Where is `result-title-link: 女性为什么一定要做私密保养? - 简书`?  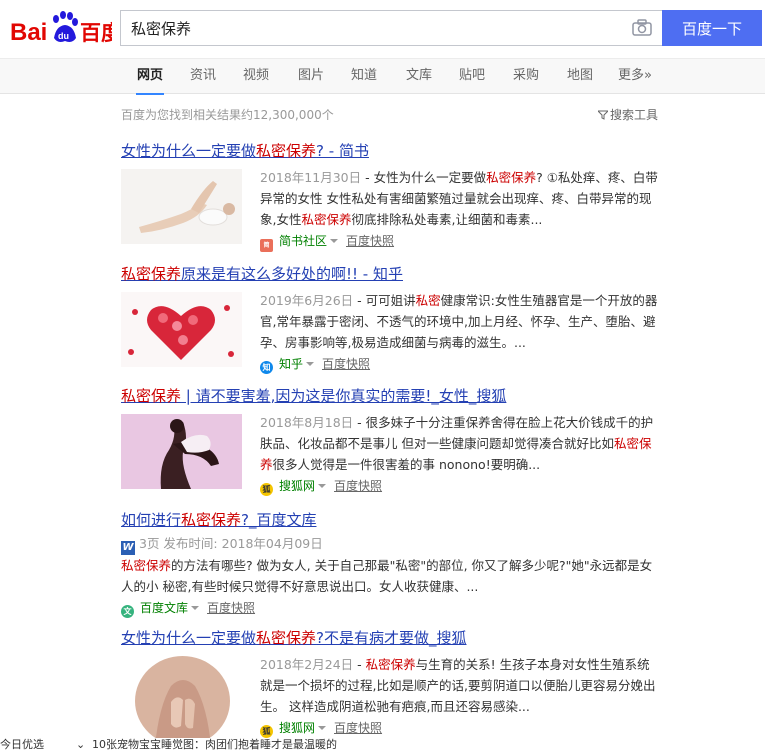 result-title-link: 女性为什么一定要做私密保养? - 简书 is located at coordinates (391, 151).